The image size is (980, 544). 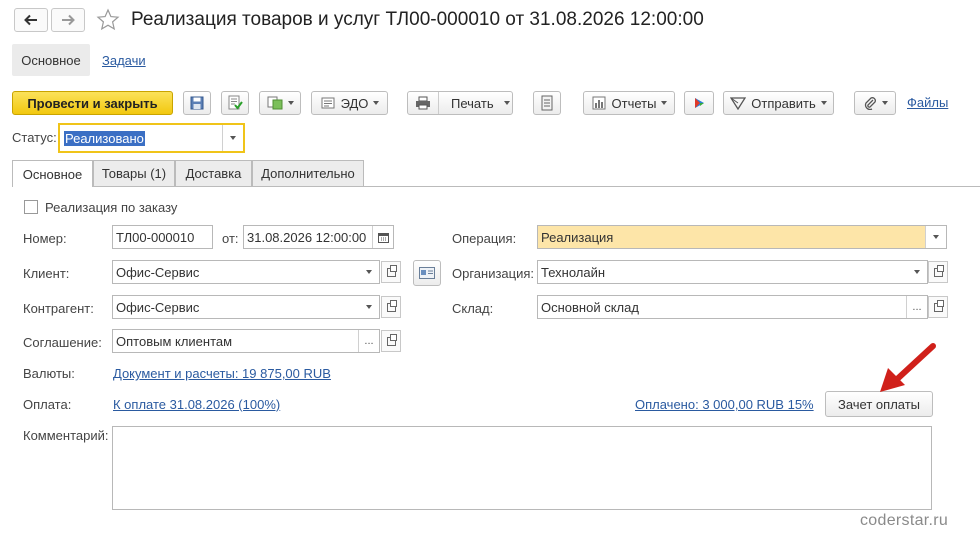 I want to click on organization-label: Организация:, so click(x=493, y=273).